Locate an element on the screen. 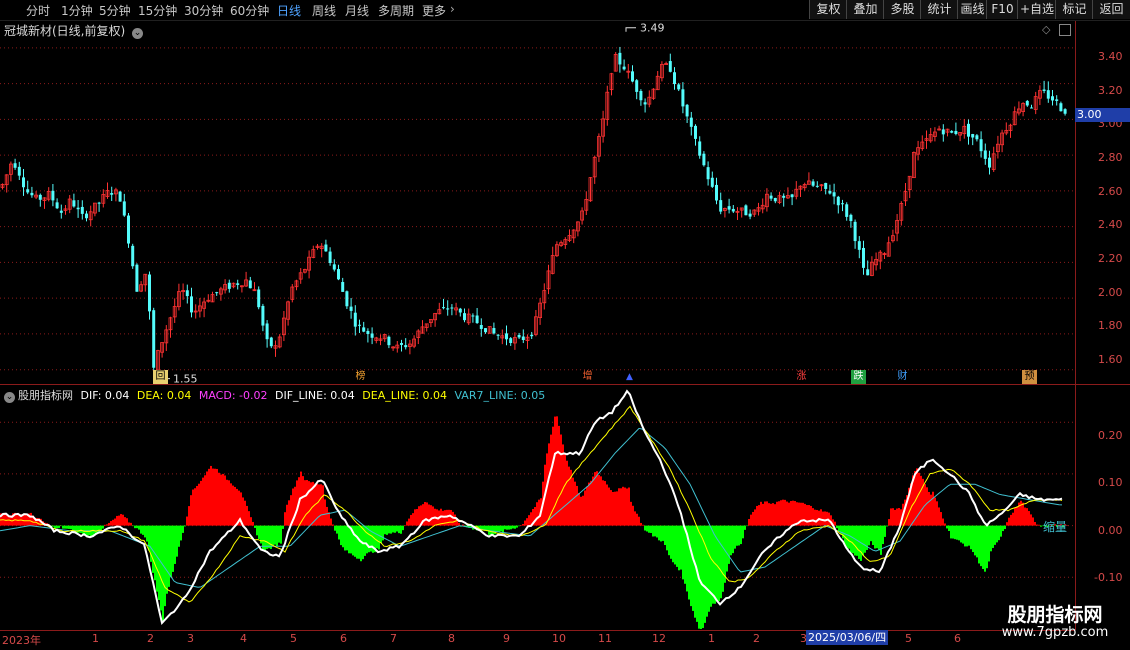 The height and width of the screenshot is (650, 1130). period-tab-5min: 5分钟 is located at coordinates (115, 10).